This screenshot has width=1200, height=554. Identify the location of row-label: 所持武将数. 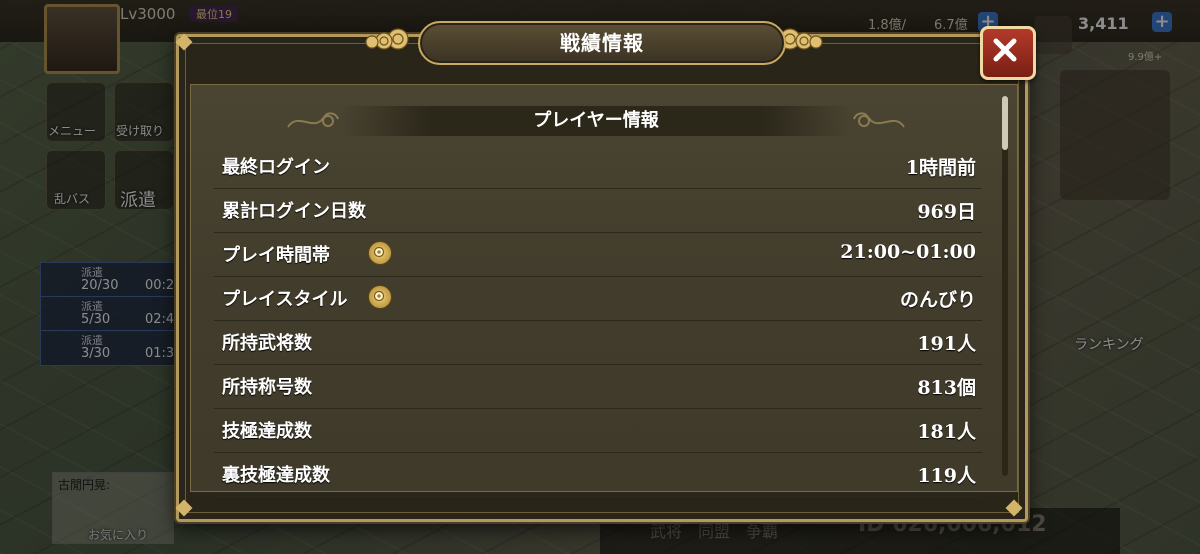
(267, 343).